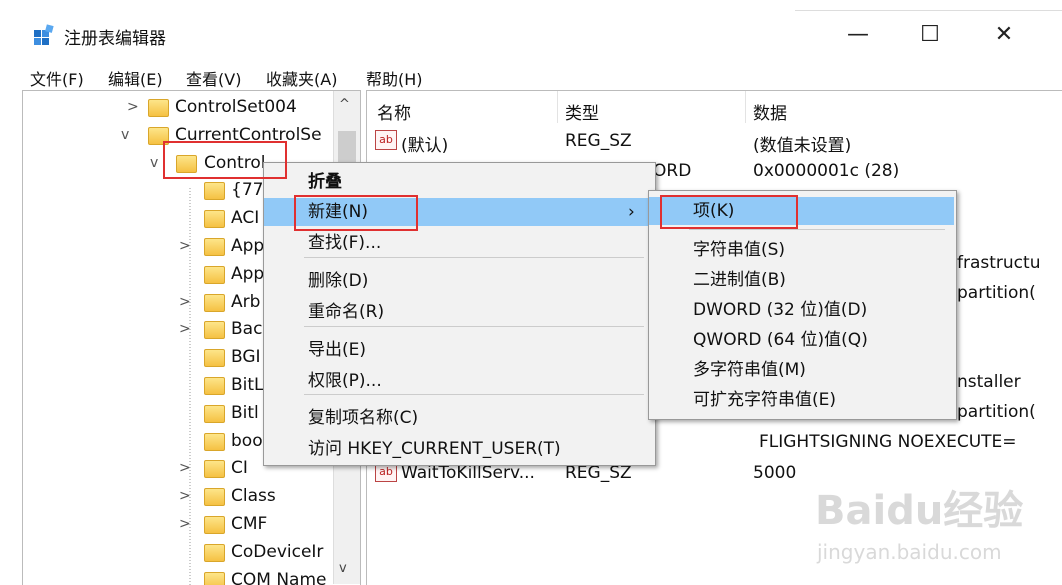 The image size is (1062, 585). I want to click on menu-favorites: 收藏夹(A), so click(301, 78).